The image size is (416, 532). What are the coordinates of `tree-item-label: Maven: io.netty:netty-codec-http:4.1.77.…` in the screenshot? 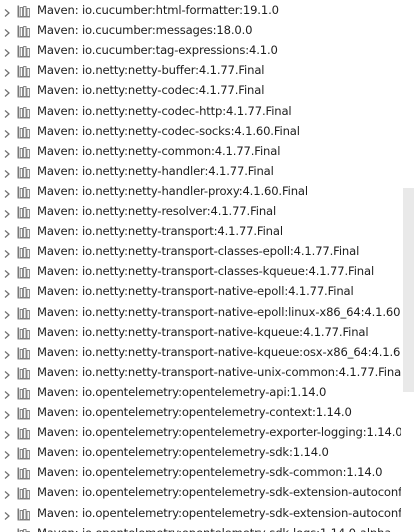 It's located at (164, 110).